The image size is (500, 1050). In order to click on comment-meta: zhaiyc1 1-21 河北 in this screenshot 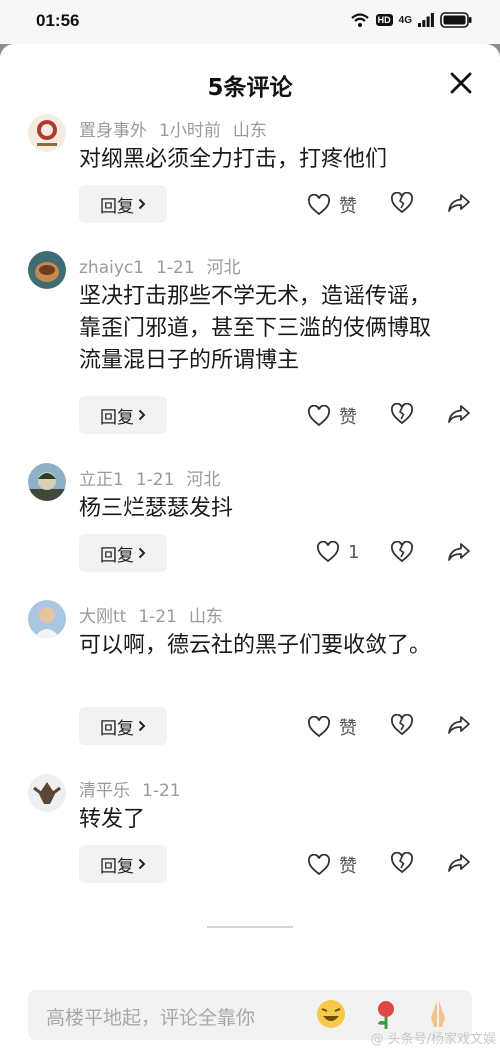, I will do `click(166, 265)`.